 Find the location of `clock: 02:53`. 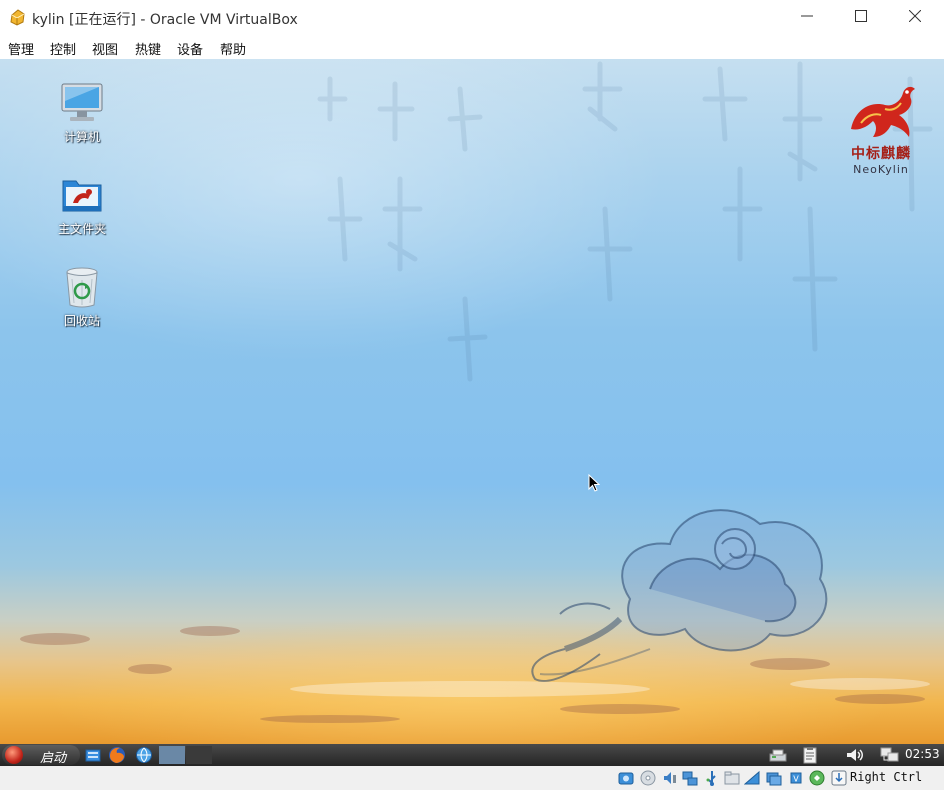

clock: 02:53 is located at coordinates (922, 754).